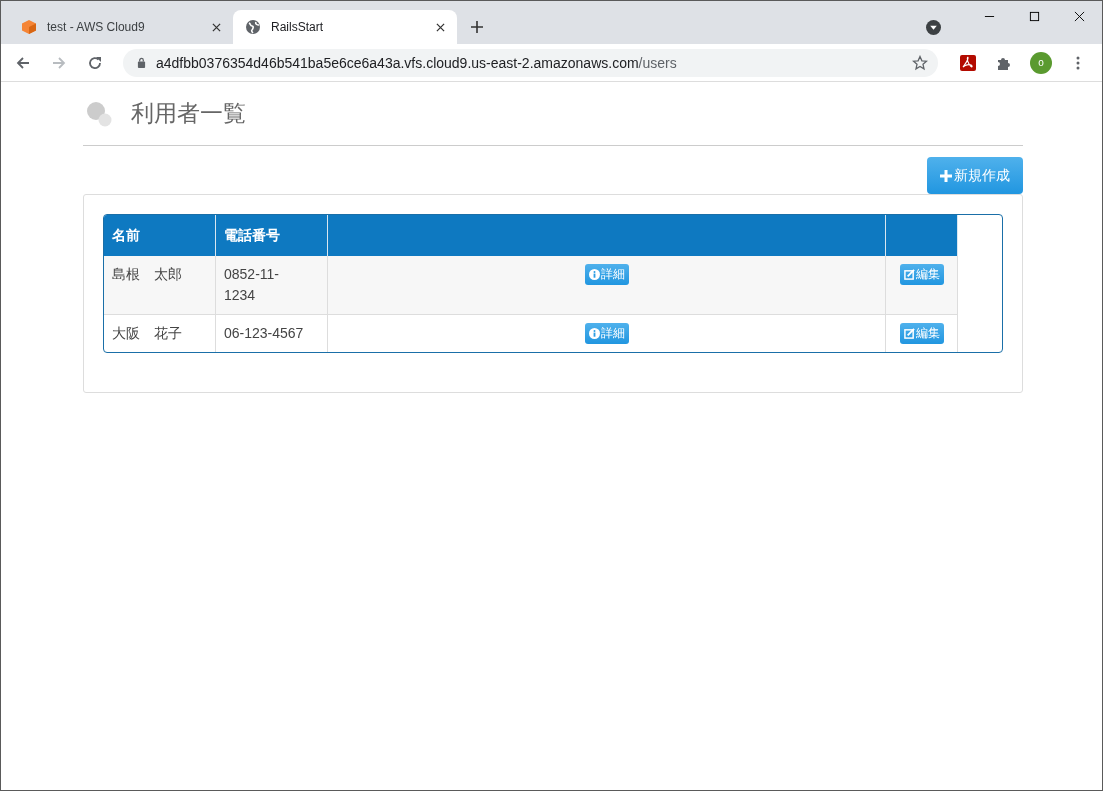  What do you see at coordinates (271, 235) in the screenshot?
I see `column-header: 電話番号` at bounding box center [271, 235].